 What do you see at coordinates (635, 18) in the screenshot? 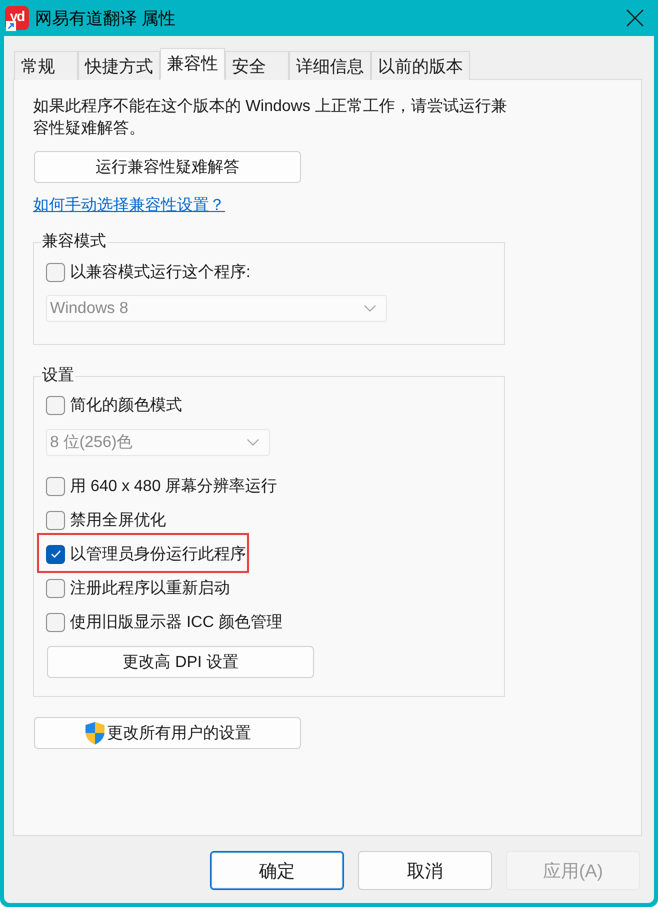
I see `close-icon` at bounding box center [635, 18].